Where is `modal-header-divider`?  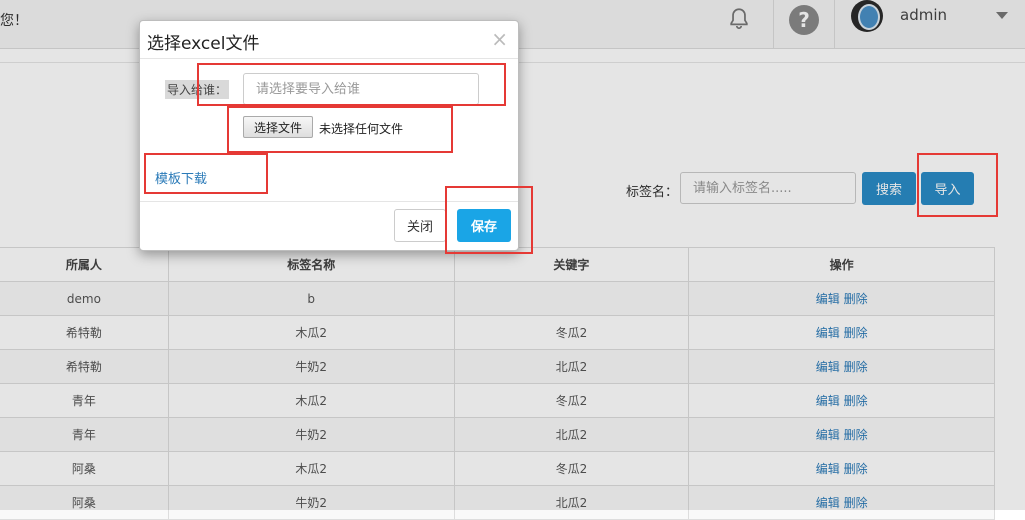 modal-header-divider is located at coordinates (329, 58).